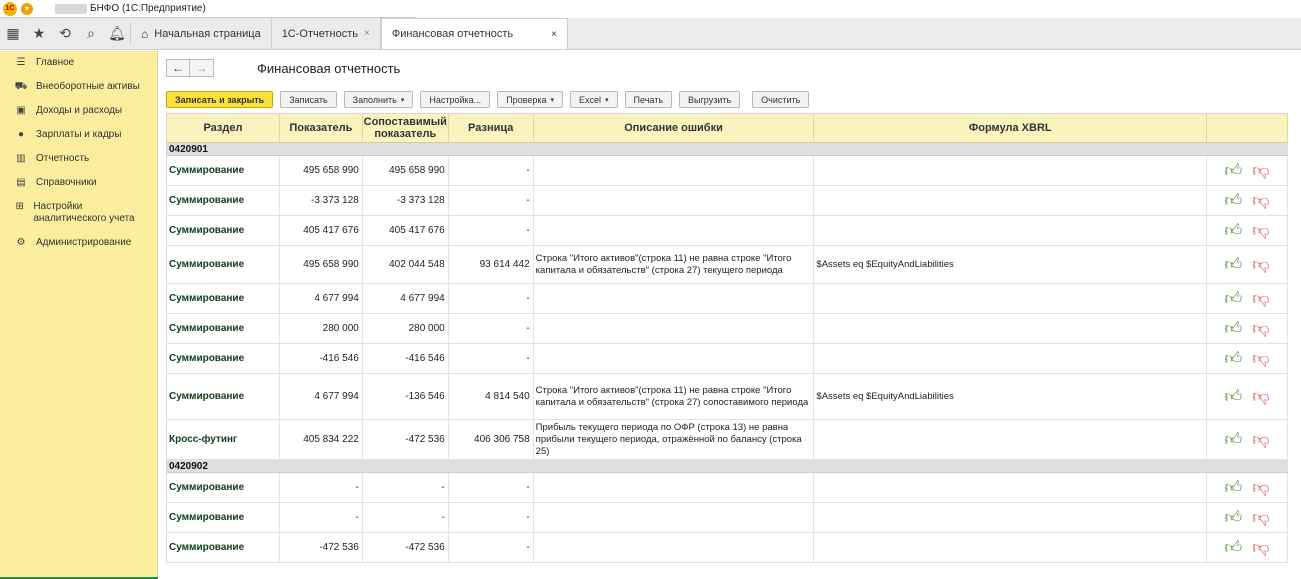 The image size is (1301, 579). I want to click on sidebar-item-analytics-settings: ⊞ Настройки аналитического учета, so click(78, 213).